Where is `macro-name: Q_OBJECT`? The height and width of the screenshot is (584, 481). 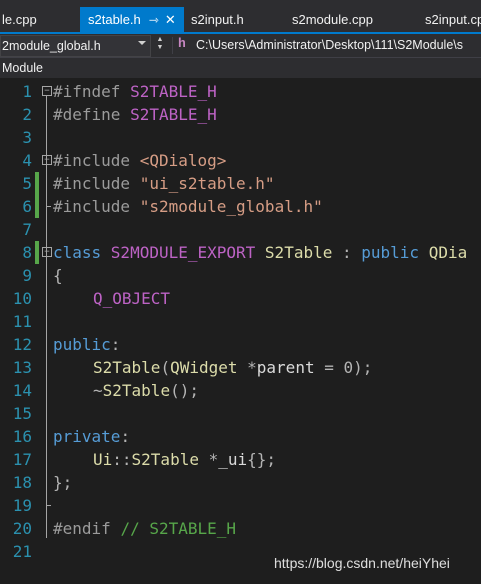 macro-name: Q_OBJECT is located at coordinates (132, 298).